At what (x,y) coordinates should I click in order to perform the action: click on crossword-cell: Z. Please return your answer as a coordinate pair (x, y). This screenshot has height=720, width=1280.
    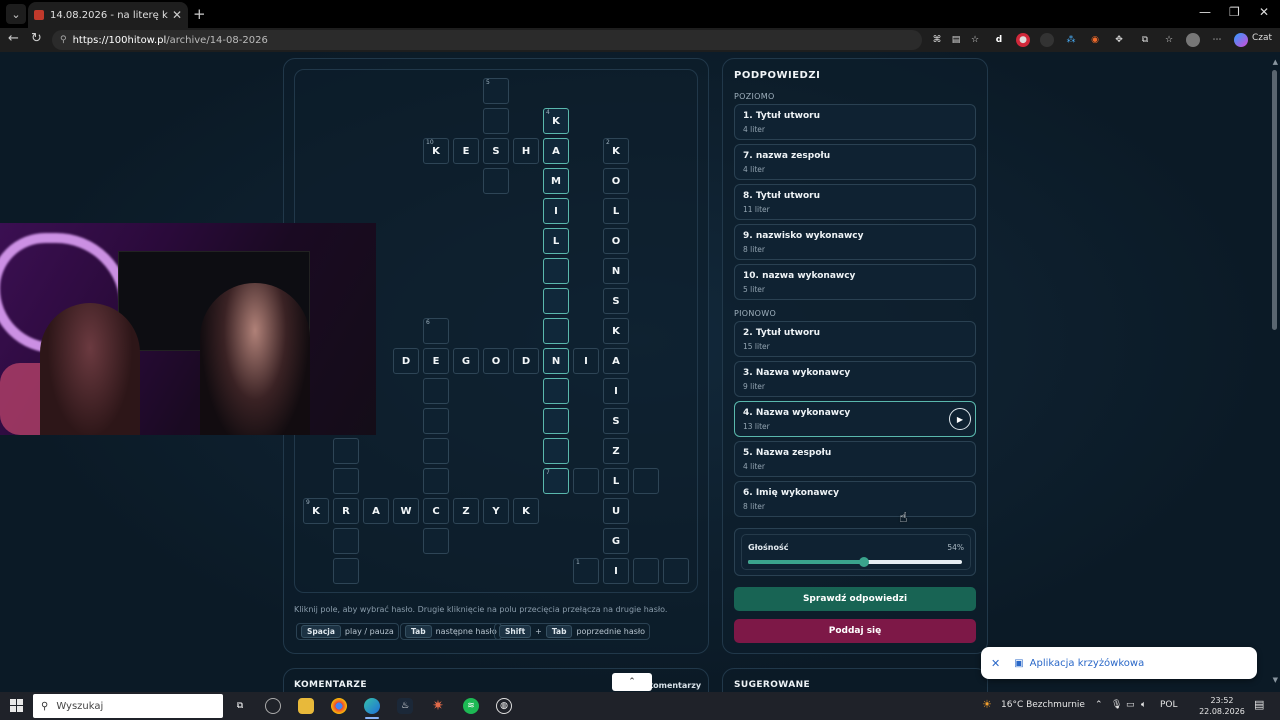
    Looking at the image, I should click on (466, 511).